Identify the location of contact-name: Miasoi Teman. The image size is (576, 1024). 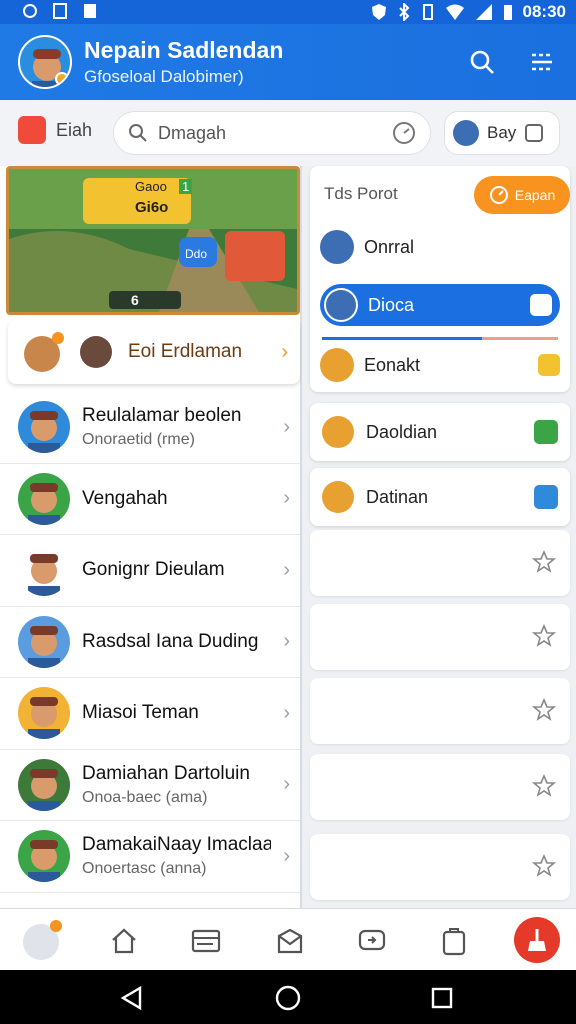
(140, 713).